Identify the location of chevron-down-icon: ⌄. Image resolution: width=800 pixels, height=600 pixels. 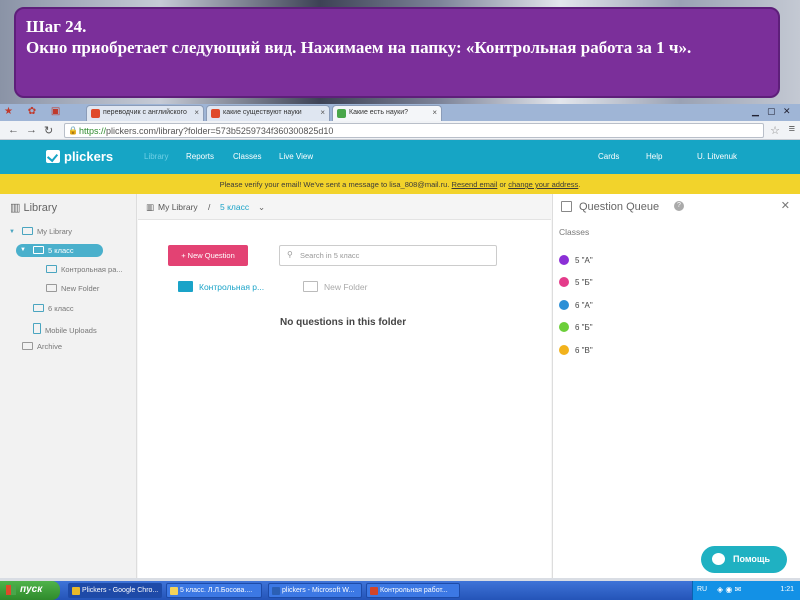
(261, 207).